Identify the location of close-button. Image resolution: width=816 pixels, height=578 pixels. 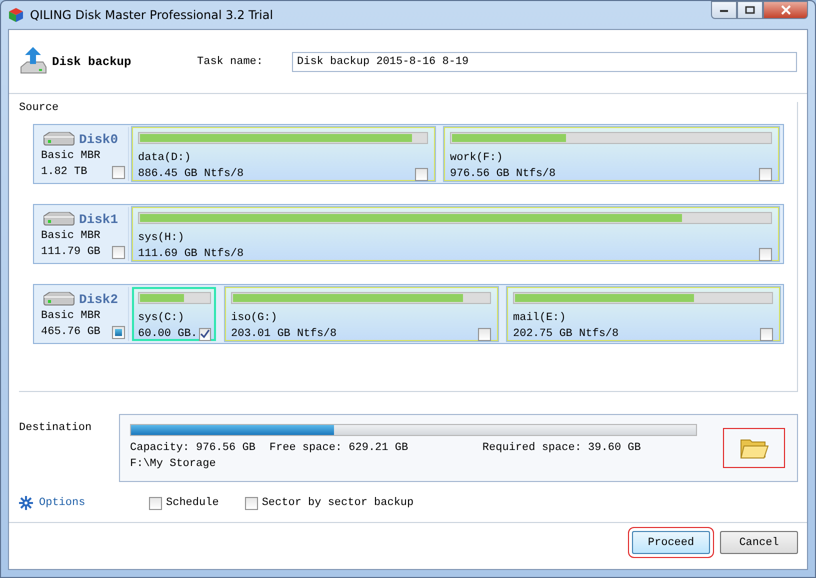
(785, 10).